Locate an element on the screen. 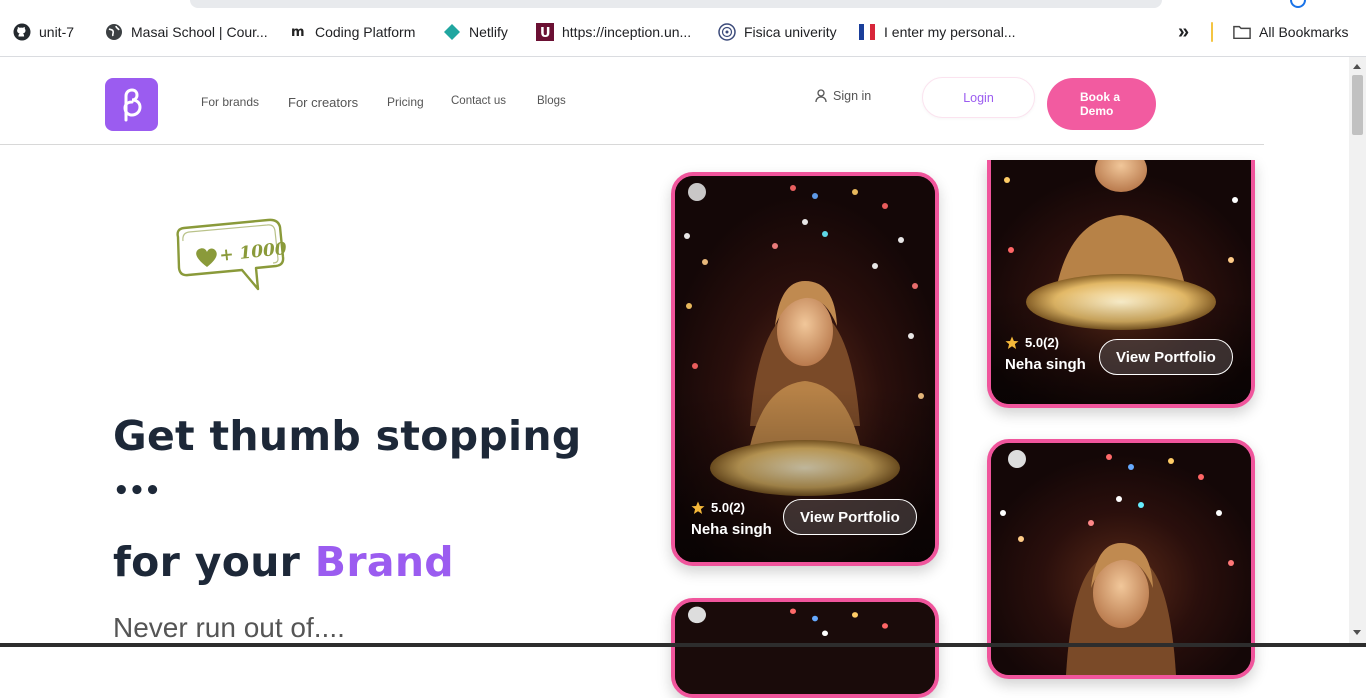 The width and height of the screenshot is (1366, 698). hero-line3: for your Brand is located at coordinates (283, 562).